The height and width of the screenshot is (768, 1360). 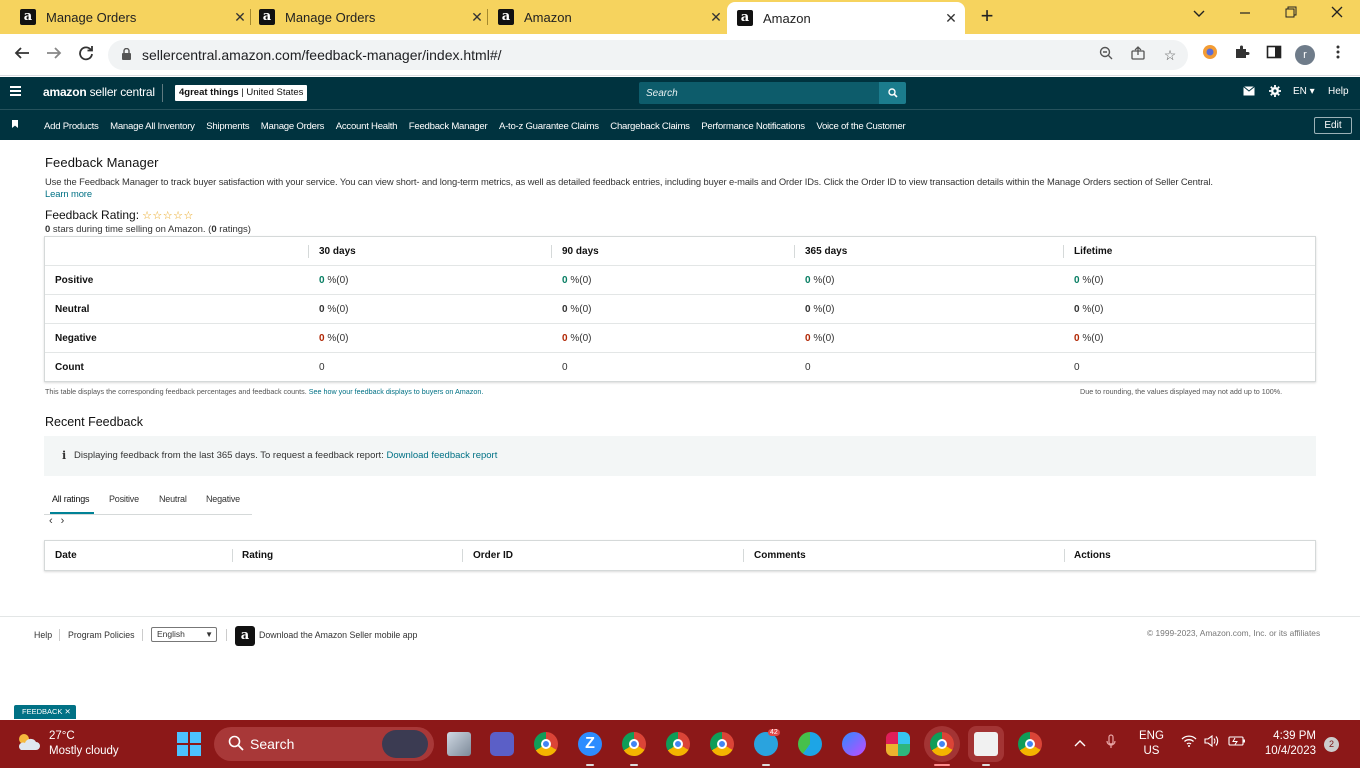 I want to click on bookmark-icon, so click(x=15, y=124).